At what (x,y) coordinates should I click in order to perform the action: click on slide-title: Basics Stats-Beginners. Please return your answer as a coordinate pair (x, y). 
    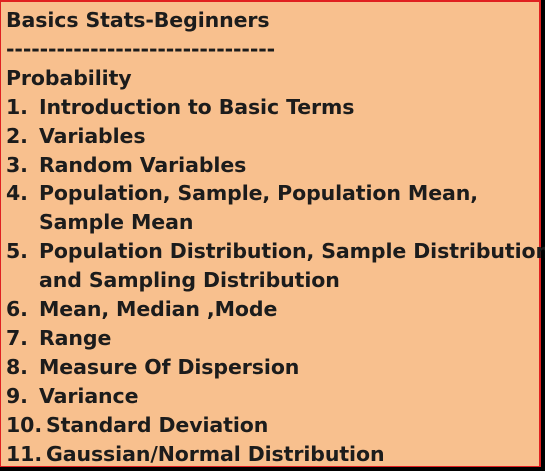
    Looking at the image, I should click on (138, 20).